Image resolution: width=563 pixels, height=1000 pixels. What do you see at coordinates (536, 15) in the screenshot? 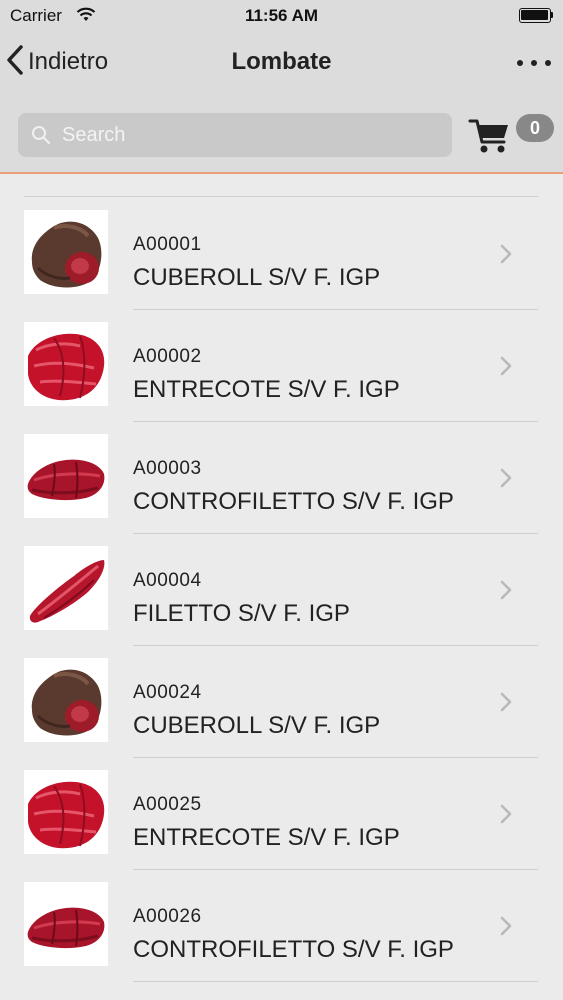
I see `battery-icon` at bounding box center [536, 15].